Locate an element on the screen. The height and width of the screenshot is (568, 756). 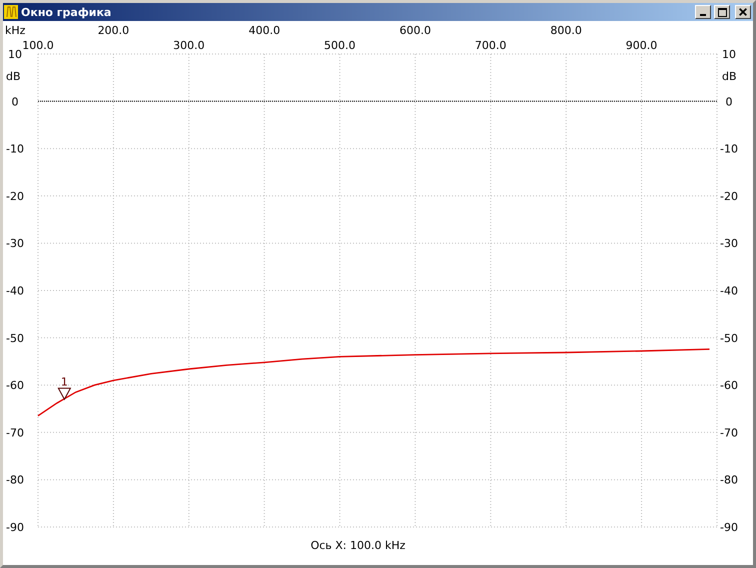
maximize-button is located at coordinates (722, 12).